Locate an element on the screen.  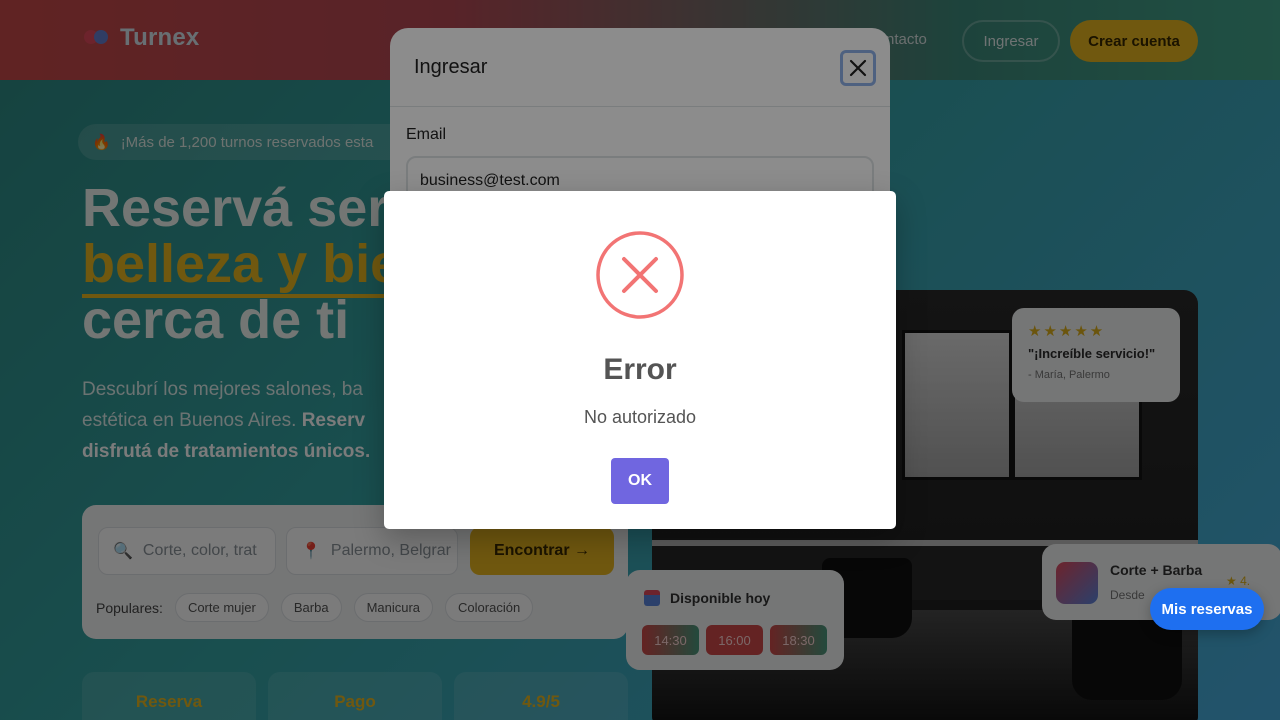
error-title: Error is located at coordinates (640, 369).